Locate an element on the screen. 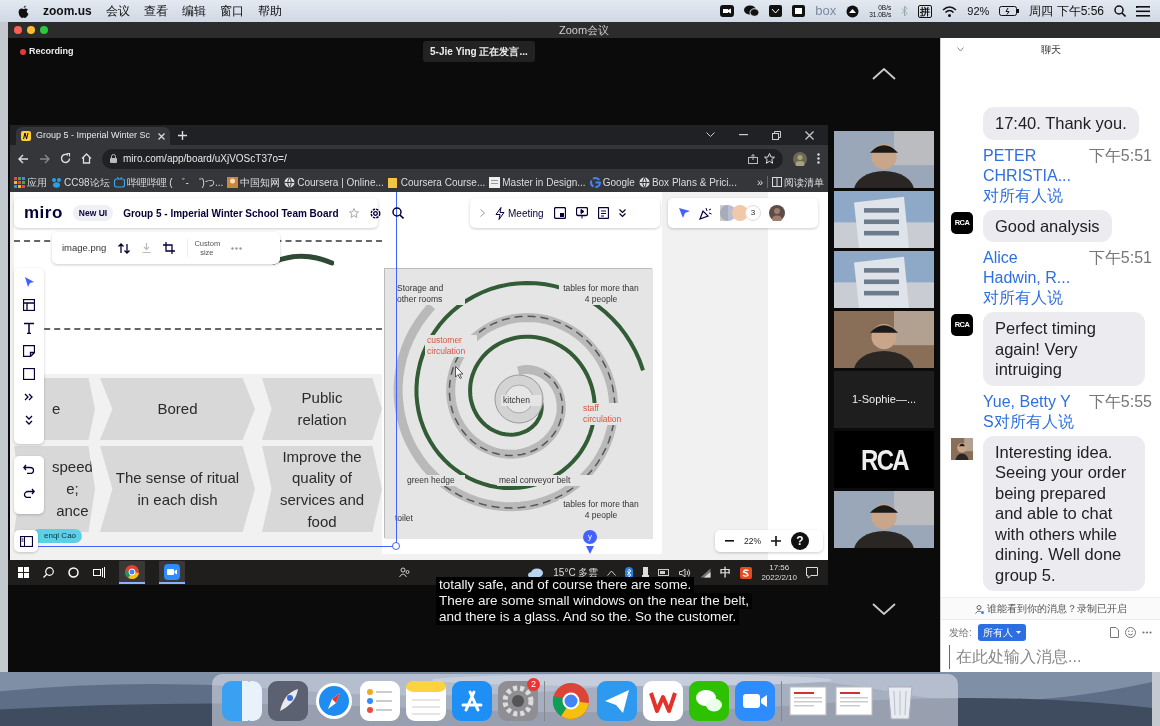  video-camera-icon is located at coordinates (727, 11).